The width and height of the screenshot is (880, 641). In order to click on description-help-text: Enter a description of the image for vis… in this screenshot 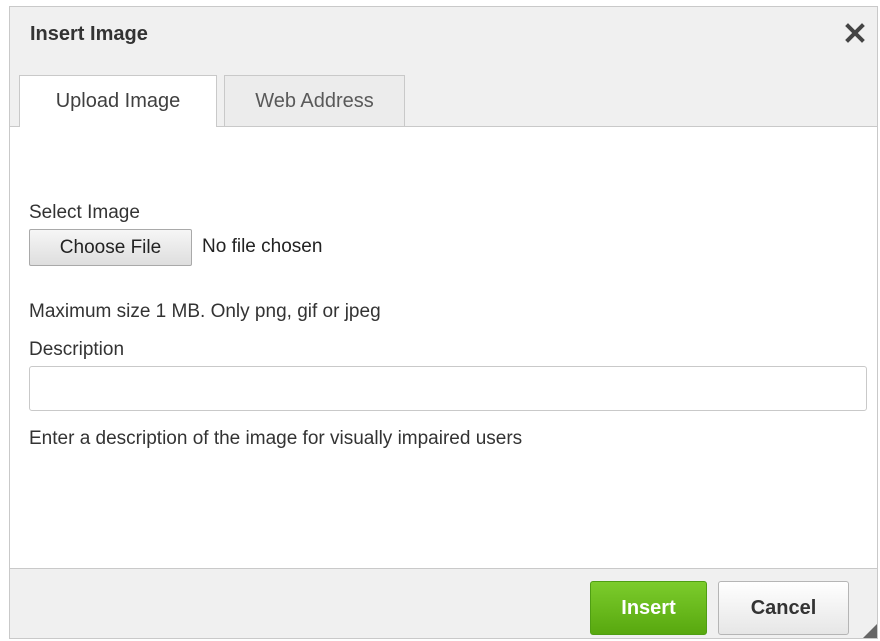, I will do `click(276, 438)`.